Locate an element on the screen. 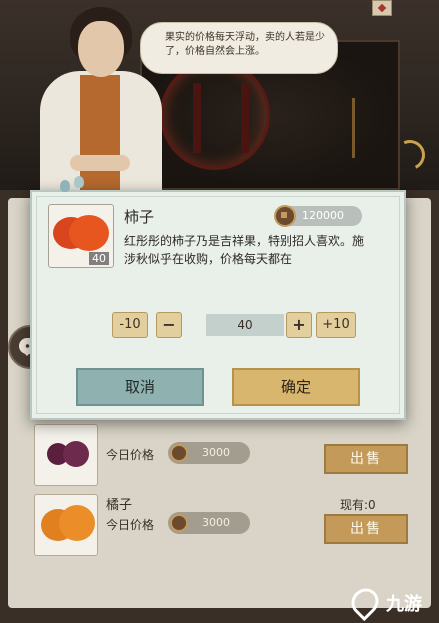  goods-stock: 现有:0 is located at coordinates (358, 505).